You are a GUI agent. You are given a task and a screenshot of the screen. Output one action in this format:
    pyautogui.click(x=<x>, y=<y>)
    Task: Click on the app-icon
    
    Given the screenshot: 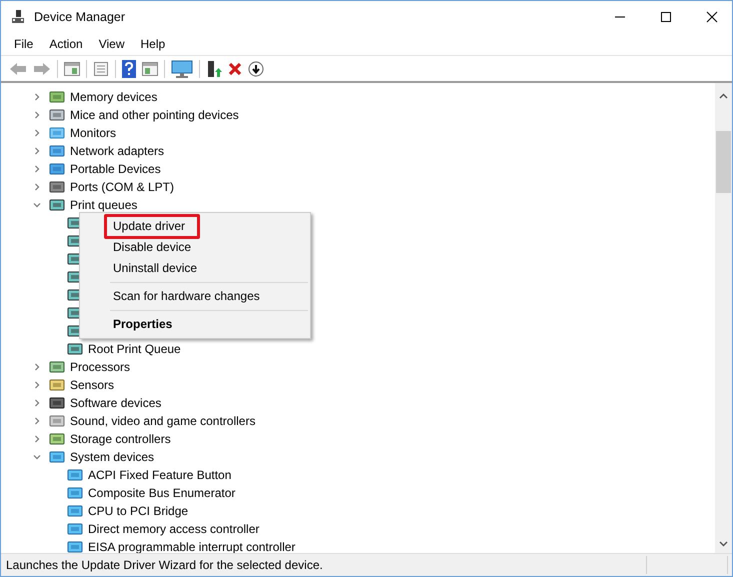 What is the action you would take?
    pyautogui.click(x=18, y=17)
    